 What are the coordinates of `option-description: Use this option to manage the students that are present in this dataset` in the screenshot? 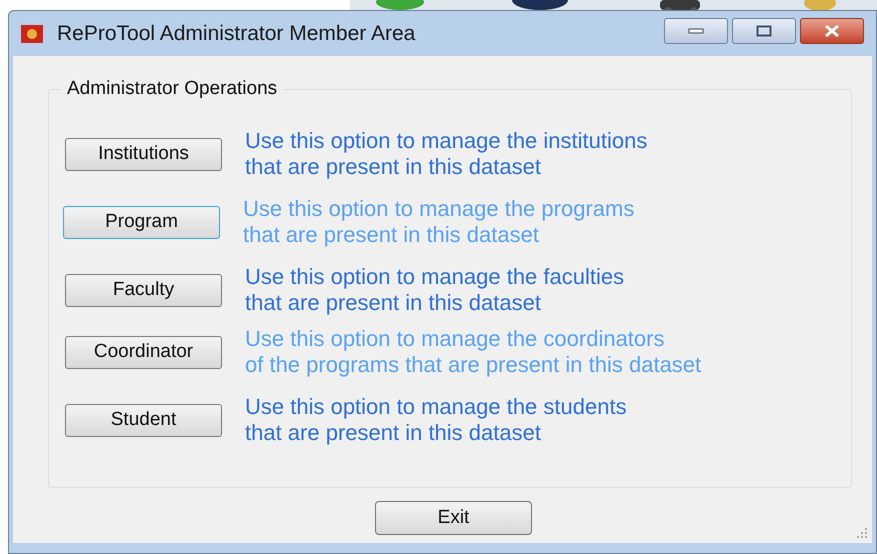 It's located at (436, 420).